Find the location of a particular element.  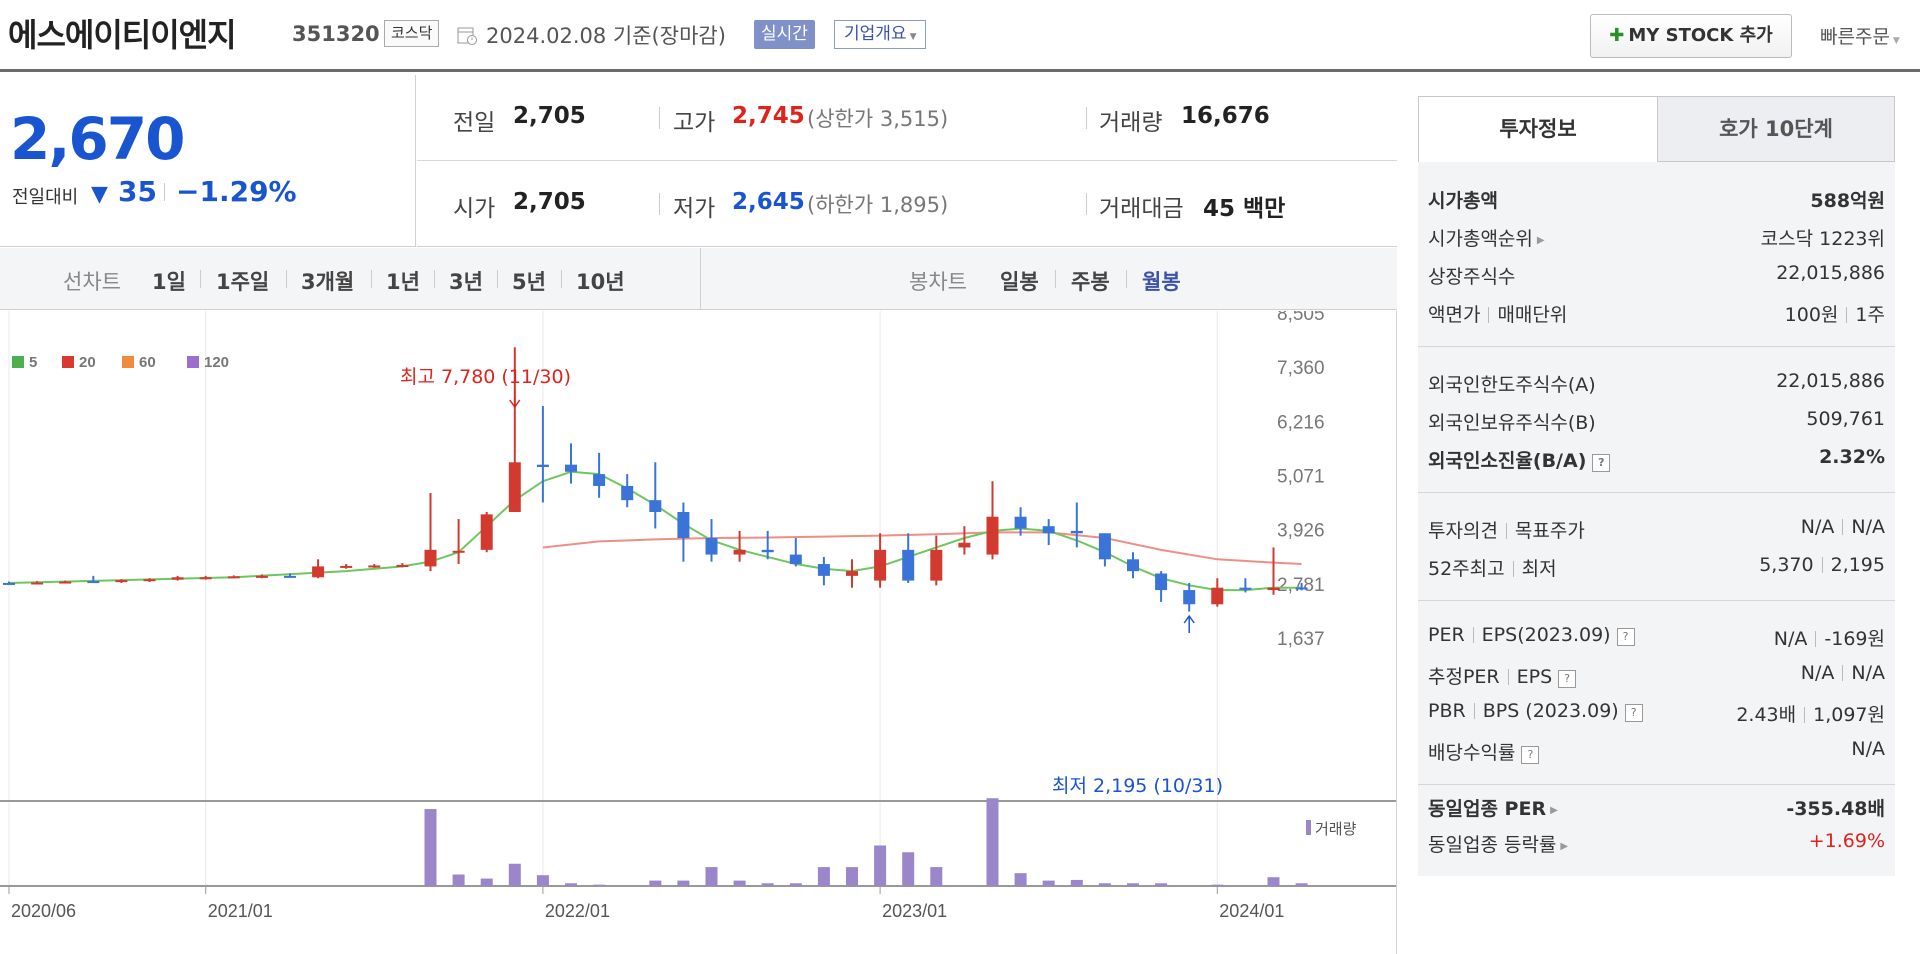

date-label: 2024.02.08 기준(장마감) is located at coordinates (606, 36).